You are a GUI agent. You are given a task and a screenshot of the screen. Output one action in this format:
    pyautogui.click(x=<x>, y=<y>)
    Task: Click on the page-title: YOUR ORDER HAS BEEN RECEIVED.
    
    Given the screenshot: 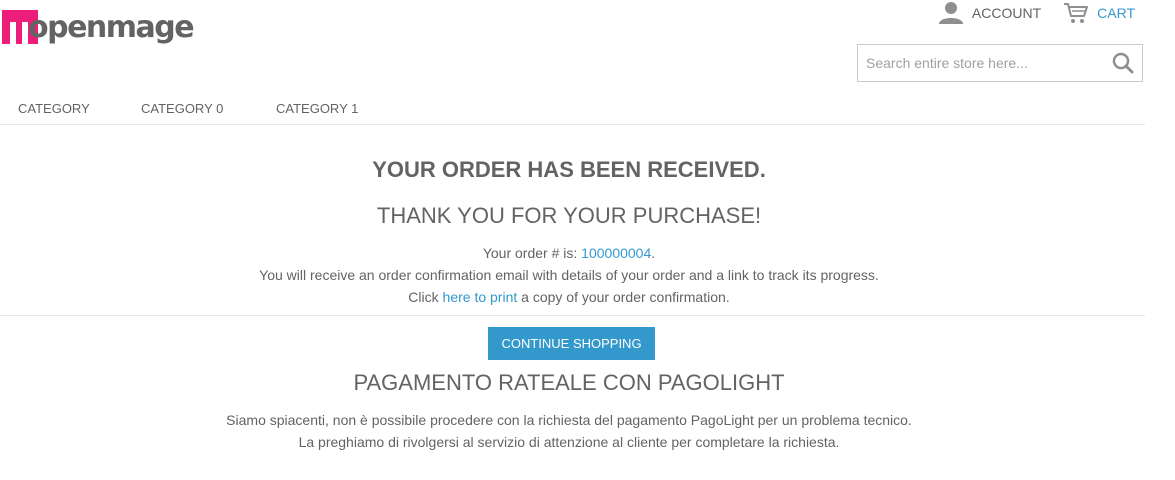 What is the action you would take?
    pyautogui.click(x=569, y=169)
    